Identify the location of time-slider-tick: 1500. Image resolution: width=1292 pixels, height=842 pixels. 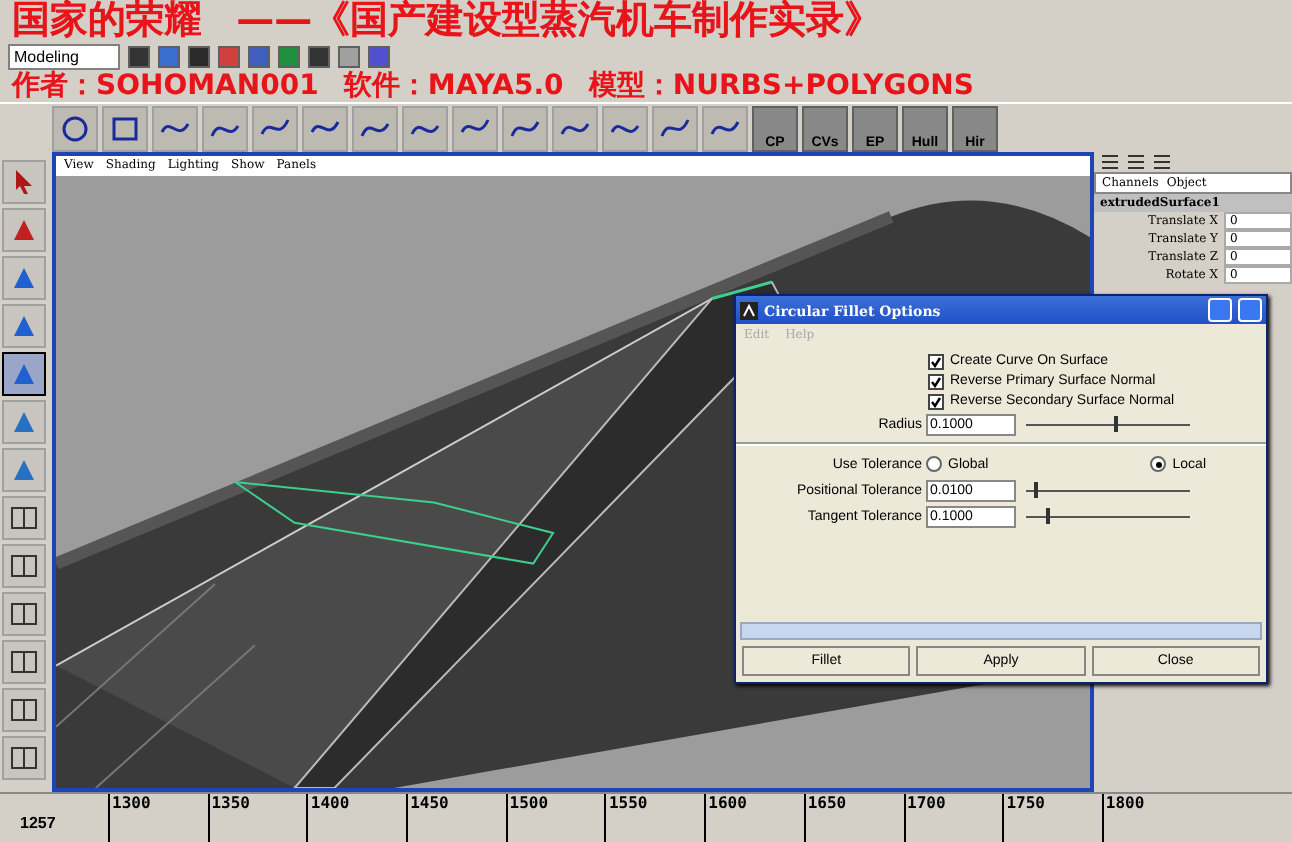
(555, 818).